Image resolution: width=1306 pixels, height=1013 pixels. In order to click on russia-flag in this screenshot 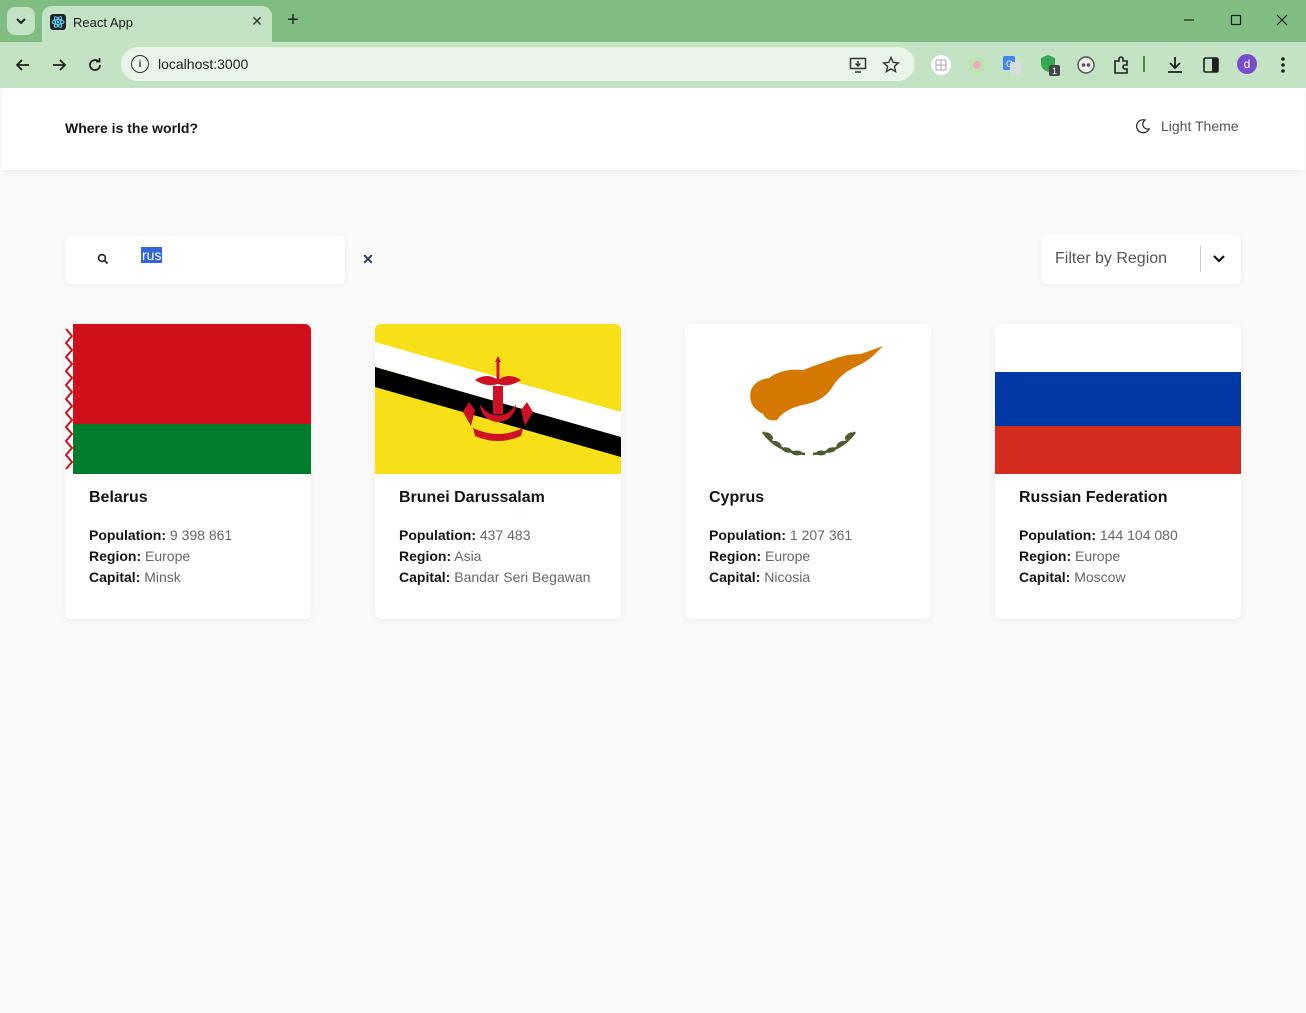, I will do `click(1118, 399)`.